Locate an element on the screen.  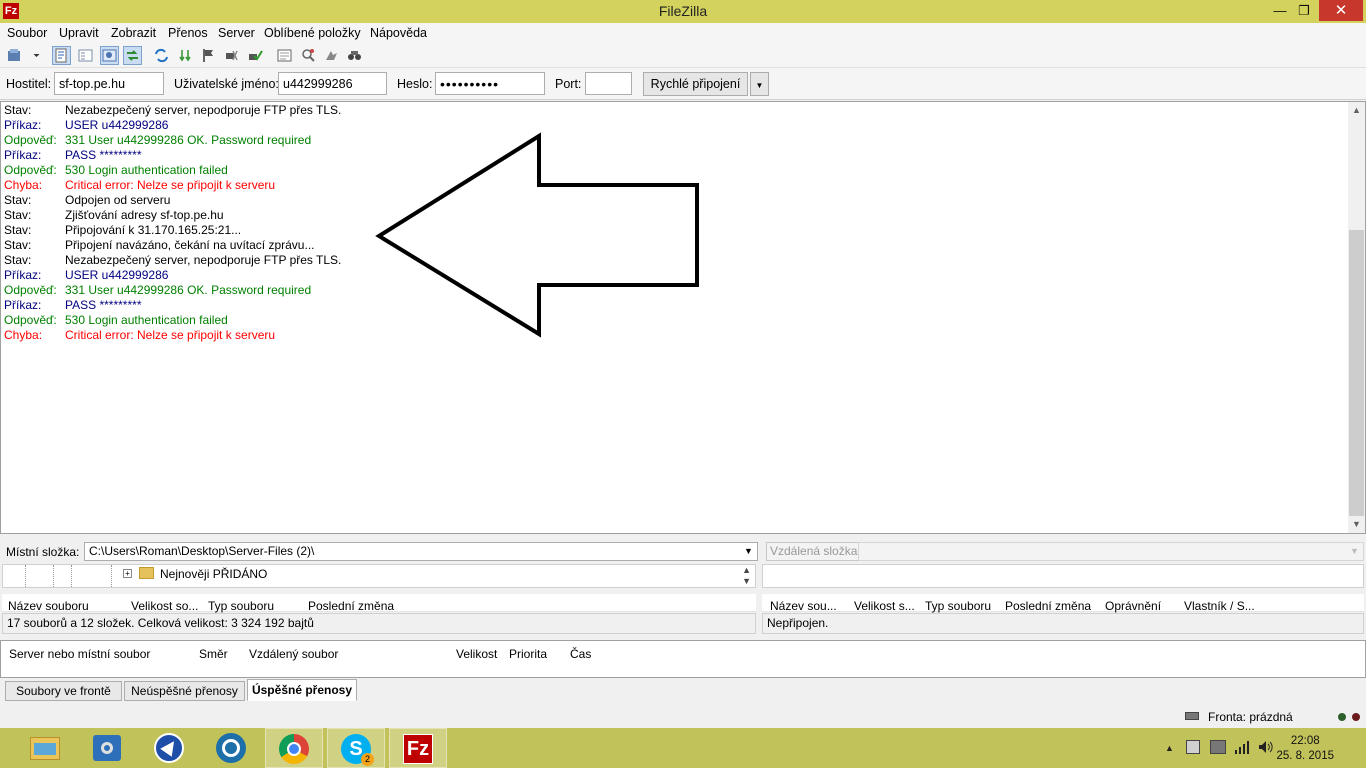
close-button: ✕ is located at coordinates (1341, 10).